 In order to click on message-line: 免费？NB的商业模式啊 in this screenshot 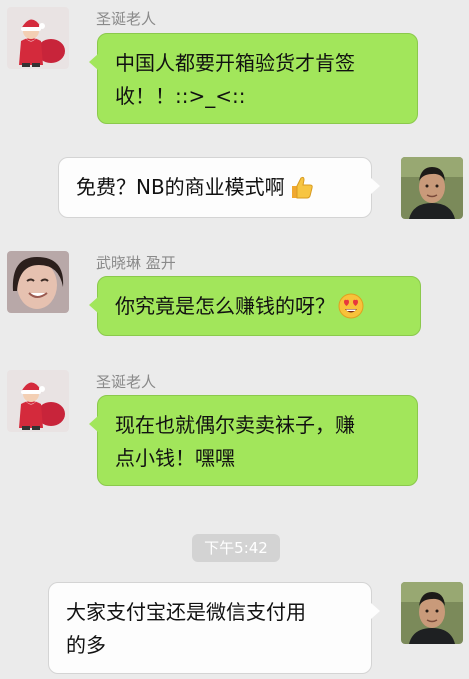, I will do `click(180, 187)`.